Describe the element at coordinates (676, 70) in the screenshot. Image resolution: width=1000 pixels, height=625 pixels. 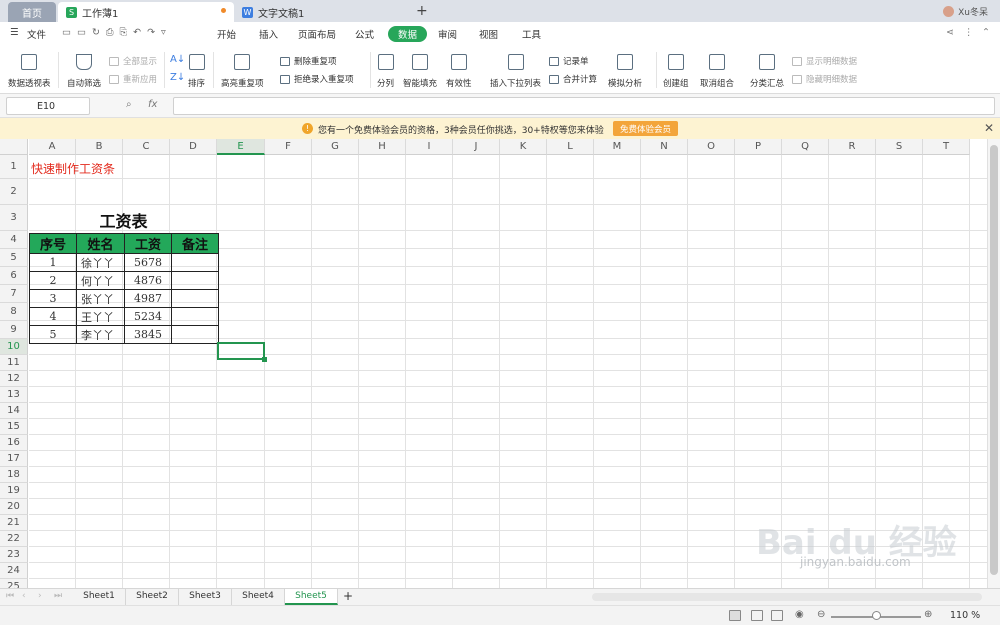
I see `create-group-button: 创建组` at that location.